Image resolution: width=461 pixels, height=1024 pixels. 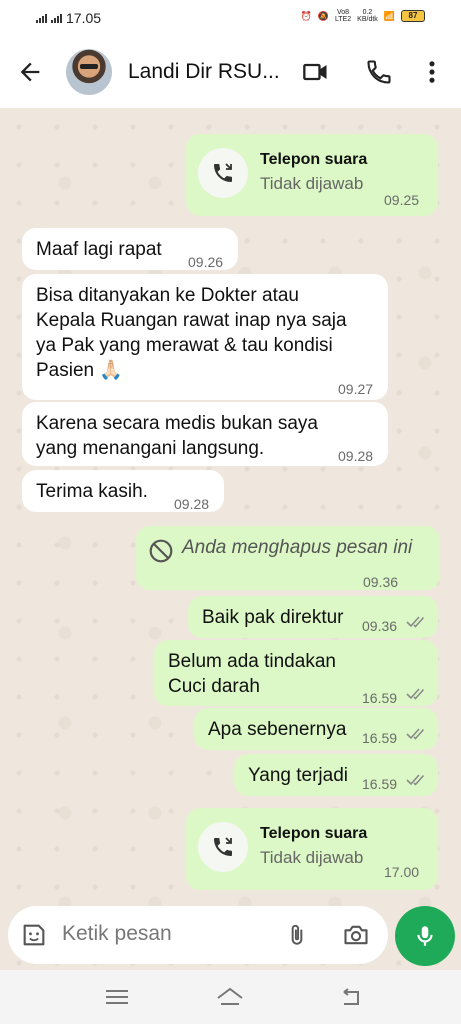 I want to click on blocked-icon, so click(x=161, y=551).